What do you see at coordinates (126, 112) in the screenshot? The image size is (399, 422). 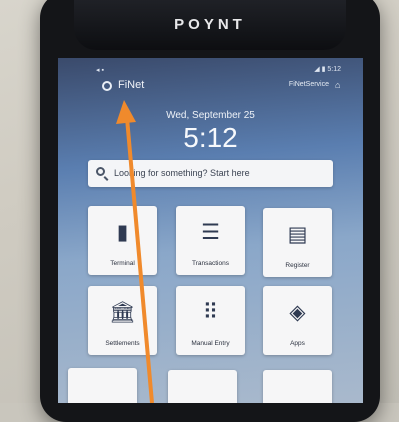 I see `arrow-head` at bounding box center [126, 112].